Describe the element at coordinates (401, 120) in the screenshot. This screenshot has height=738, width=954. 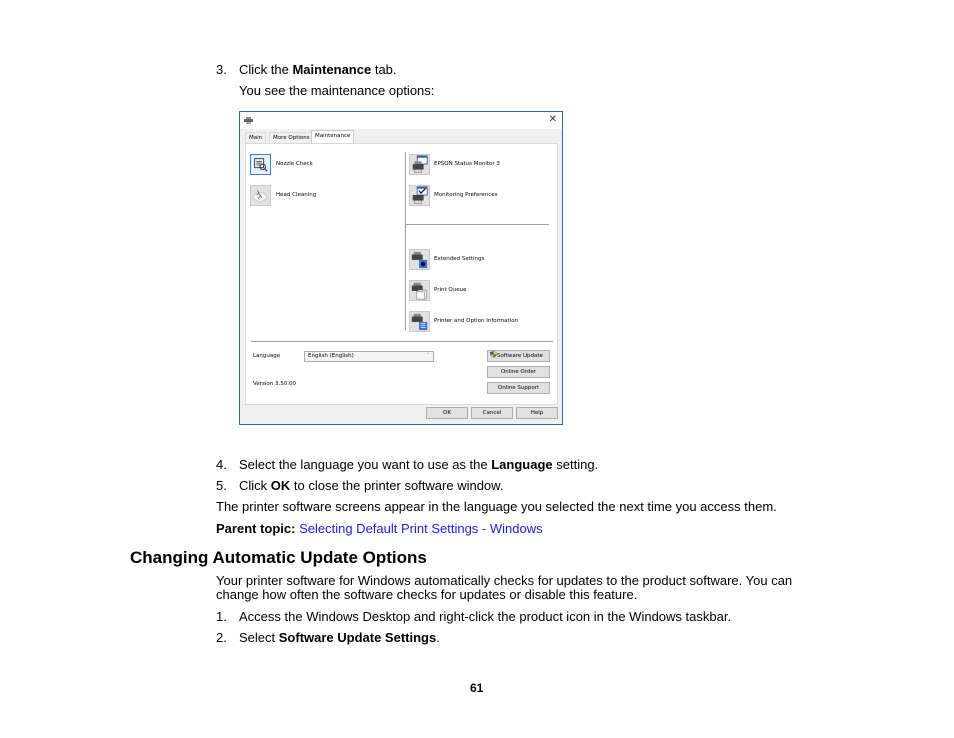
I see `dialog-title-bar: ✕` at that location.